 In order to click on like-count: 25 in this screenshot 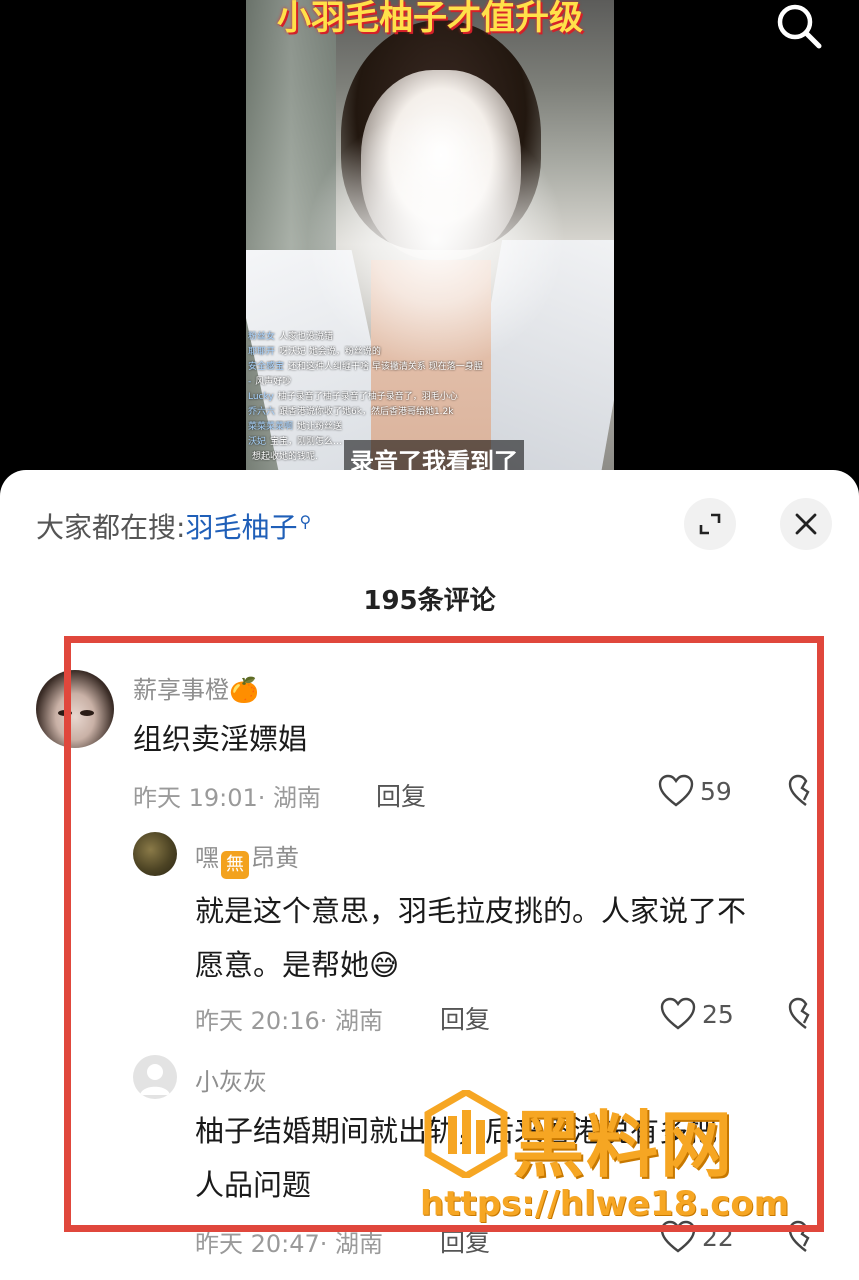, I will do `click(718, 1014)`.